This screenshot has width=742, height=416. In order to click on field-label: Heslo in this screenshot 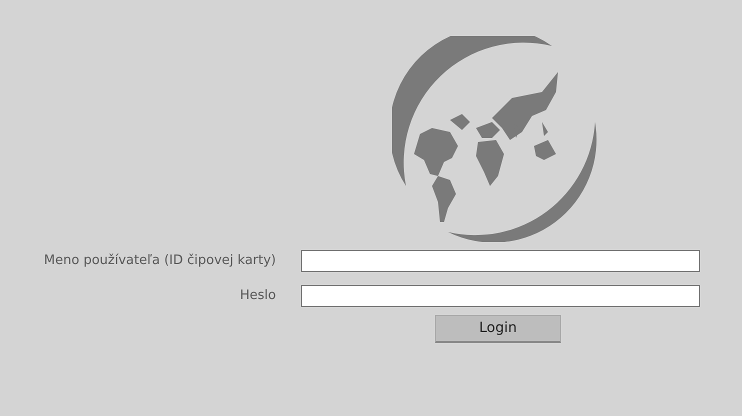, I will do `click(257, 296)`.